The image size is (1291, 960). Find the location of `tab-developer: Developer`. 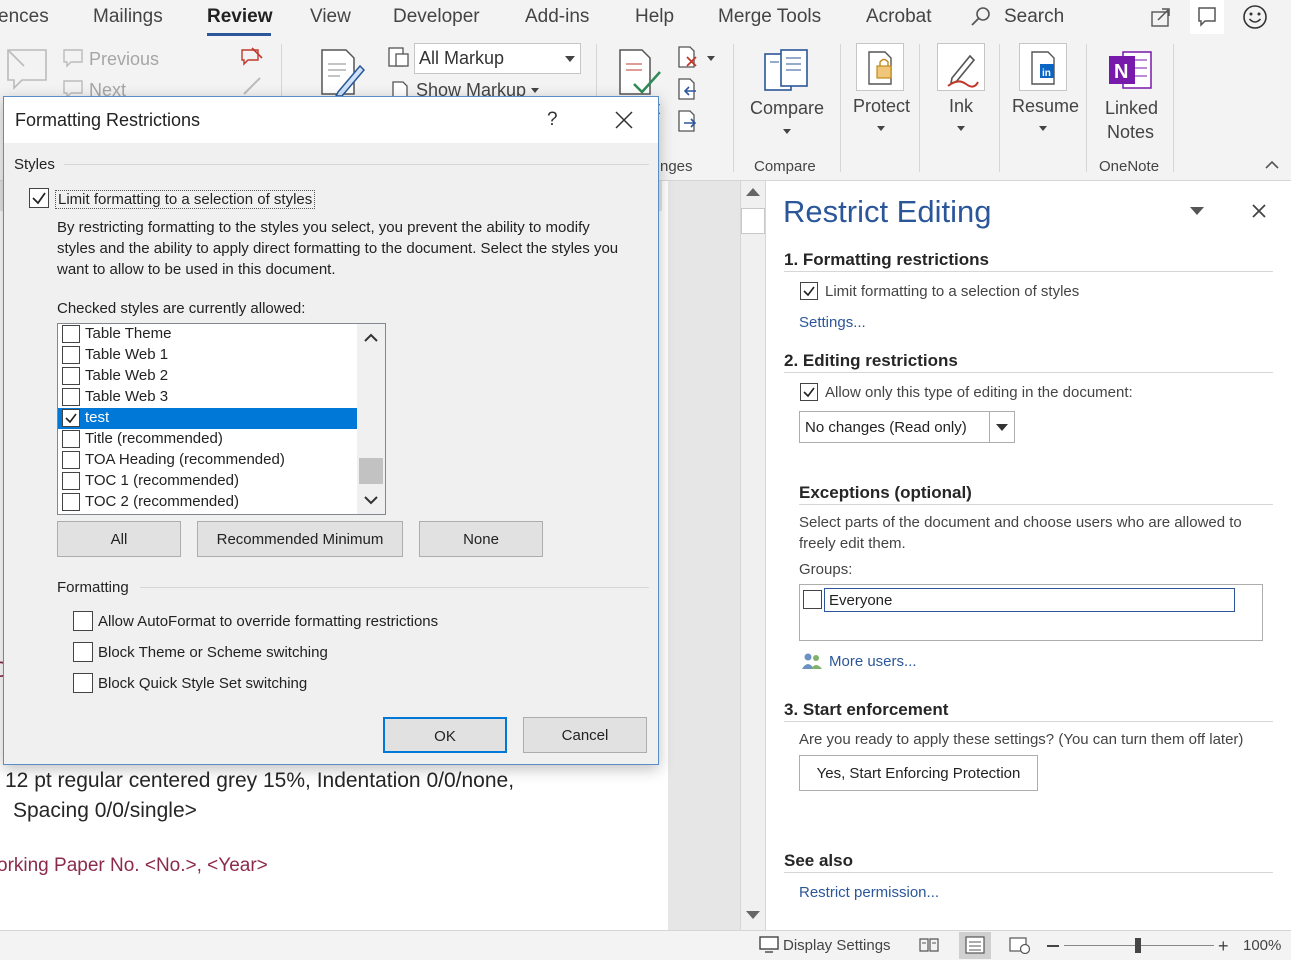

tab-developer: Developer is located at coordinates (436, 17).